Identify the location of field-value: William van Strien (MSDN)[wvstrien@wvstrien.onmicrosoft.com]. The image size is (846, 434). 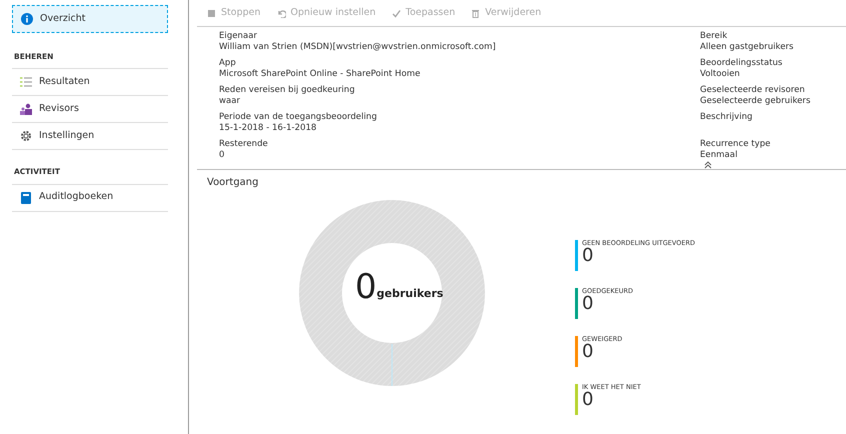
(358, 47).